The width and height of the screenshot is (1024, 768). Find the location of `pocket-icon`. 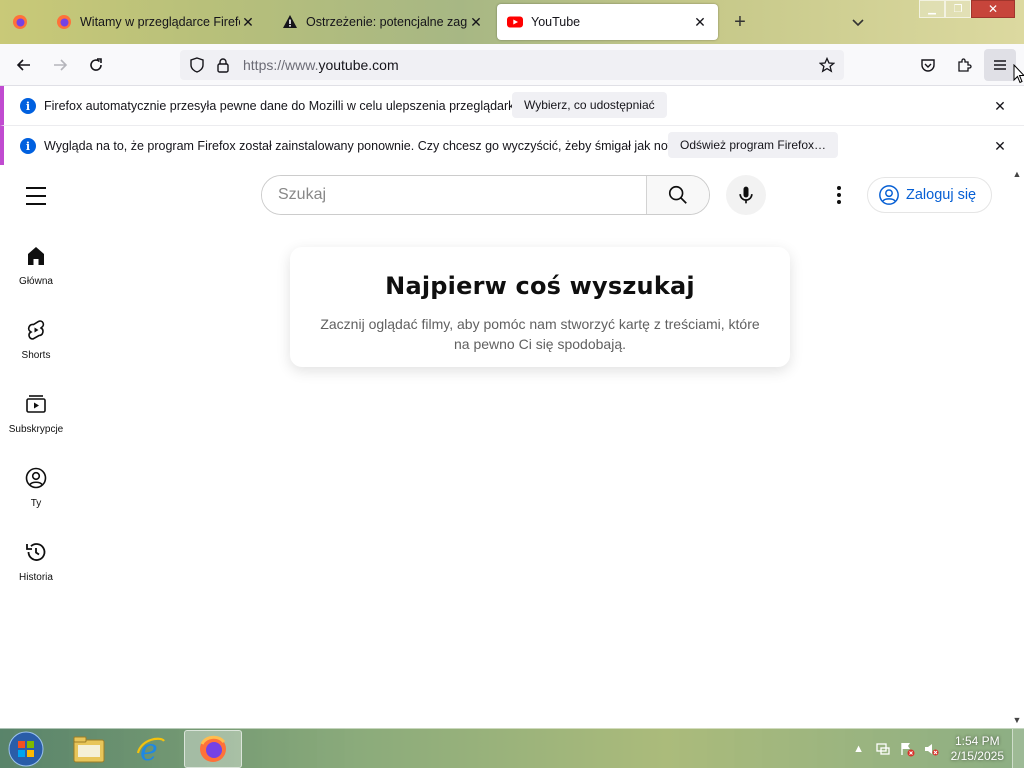

pocket-icon is located at coordinates (928, 65).